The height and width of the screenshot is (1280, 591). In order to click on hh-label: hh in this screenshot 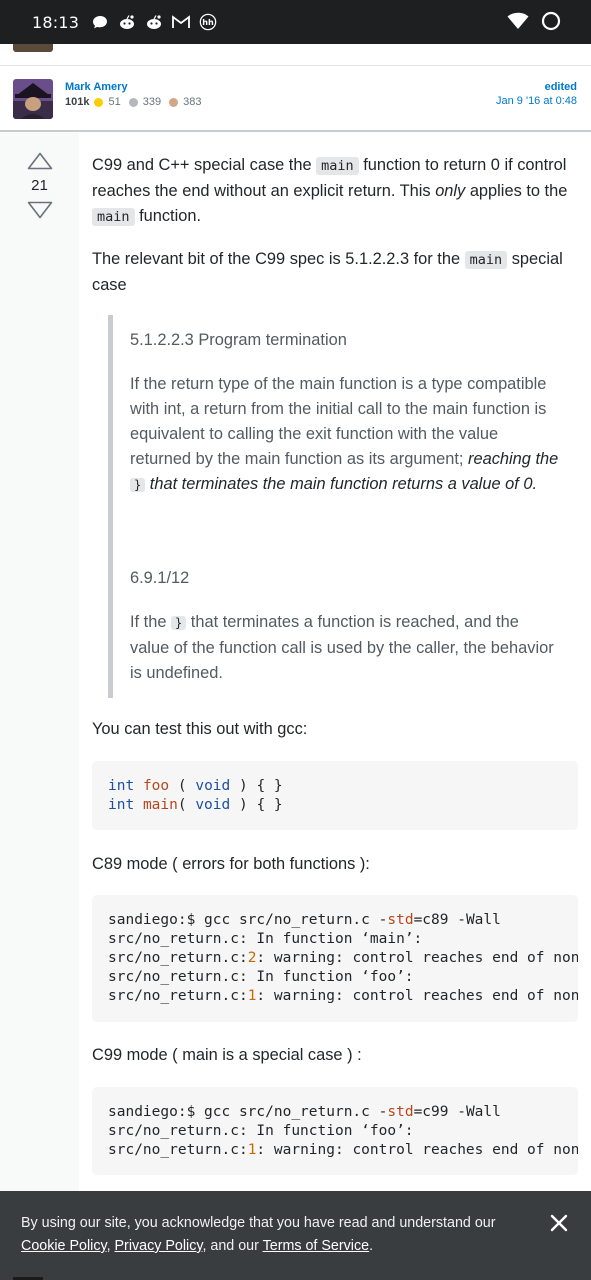, I will do `click(208, 22)`.